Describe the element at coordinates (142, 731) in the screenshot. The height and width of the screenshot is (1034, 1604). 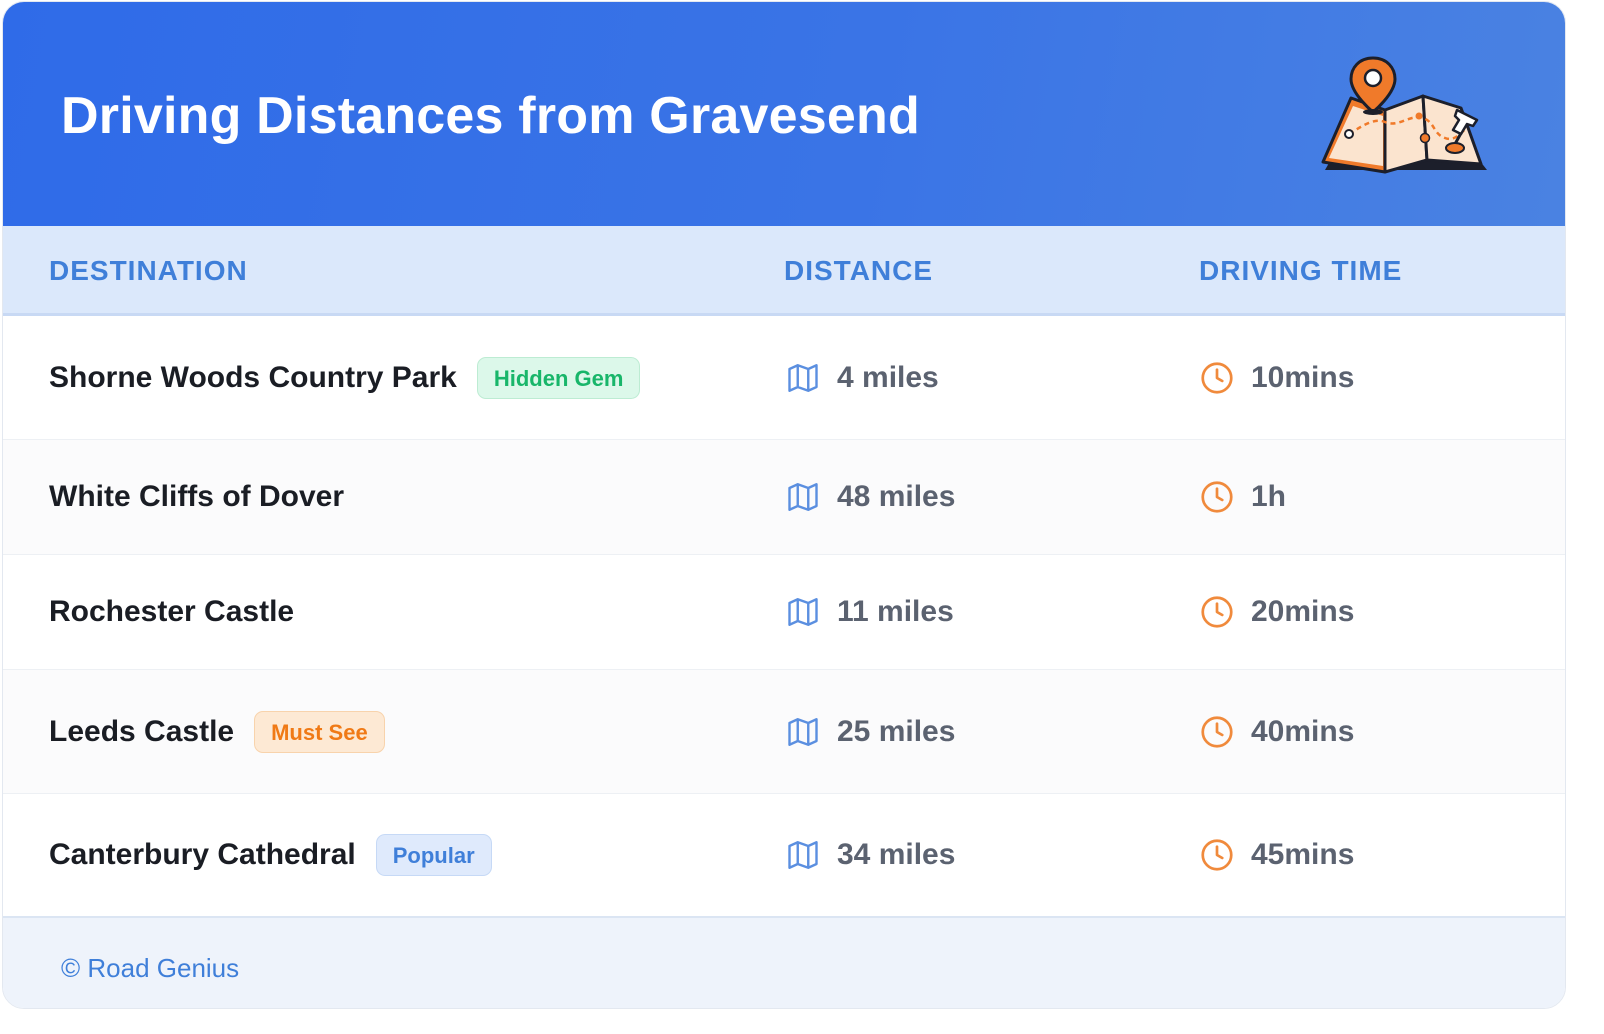
I see `destination-name: Leeds Castle` at that location.